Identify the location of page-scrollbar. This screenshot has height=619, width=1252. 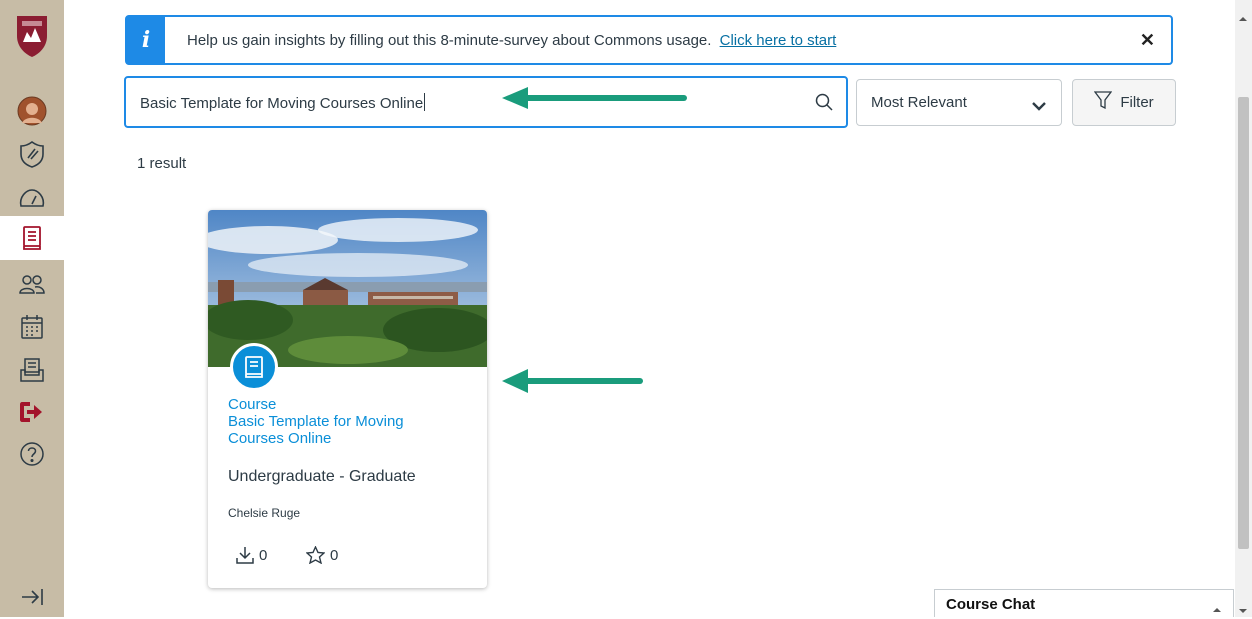
(1243, 308).